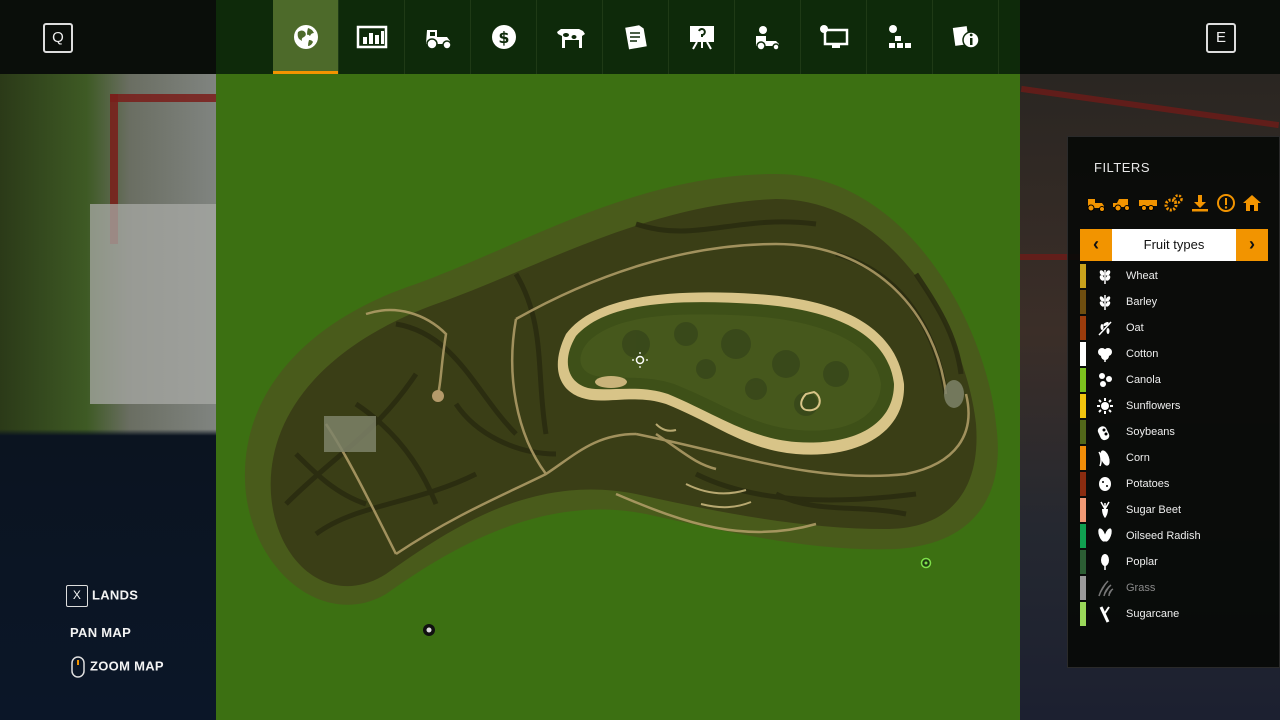  I want to click on filter-type-selector: ‹ Fruit types ›, so click(1174, 245).